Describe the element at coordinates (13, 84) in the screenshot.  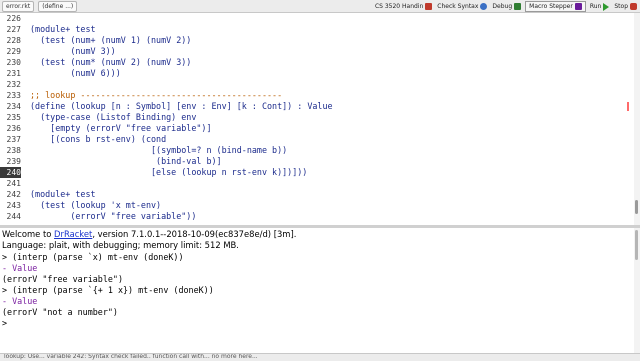
I see `line-number: 232` at that location.